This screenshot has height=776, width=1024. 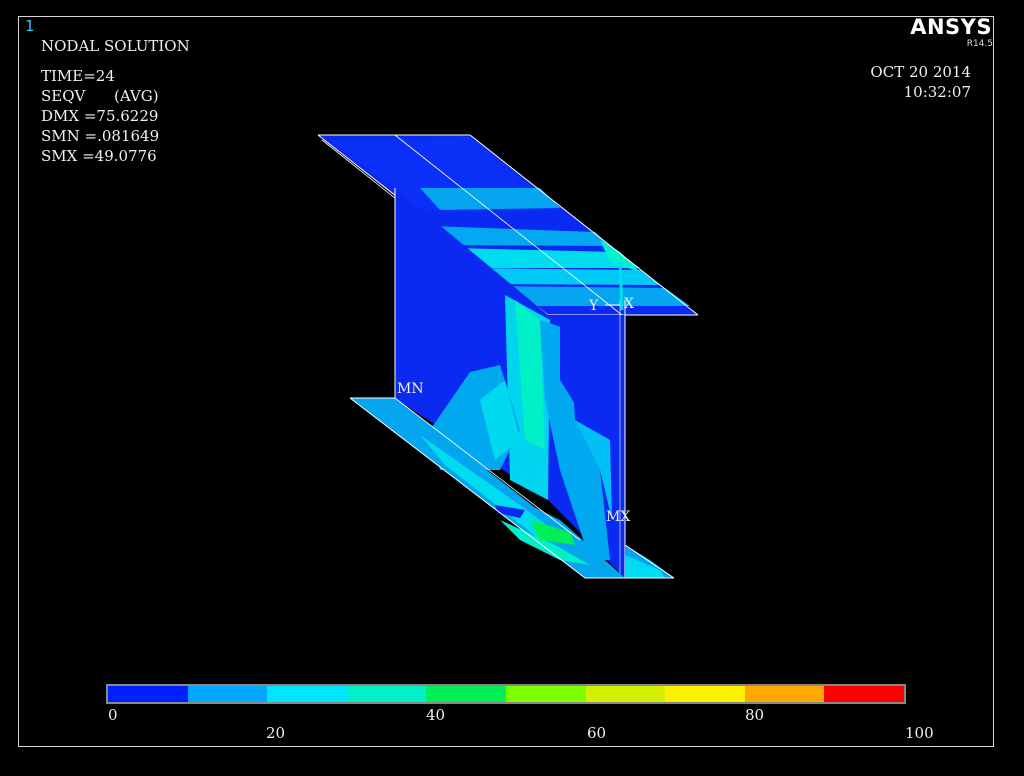 What do you see at coordinates (597, 733) in the screenshot?
I see `legend-label-bottom: 60` at bounding box center [597, 733].